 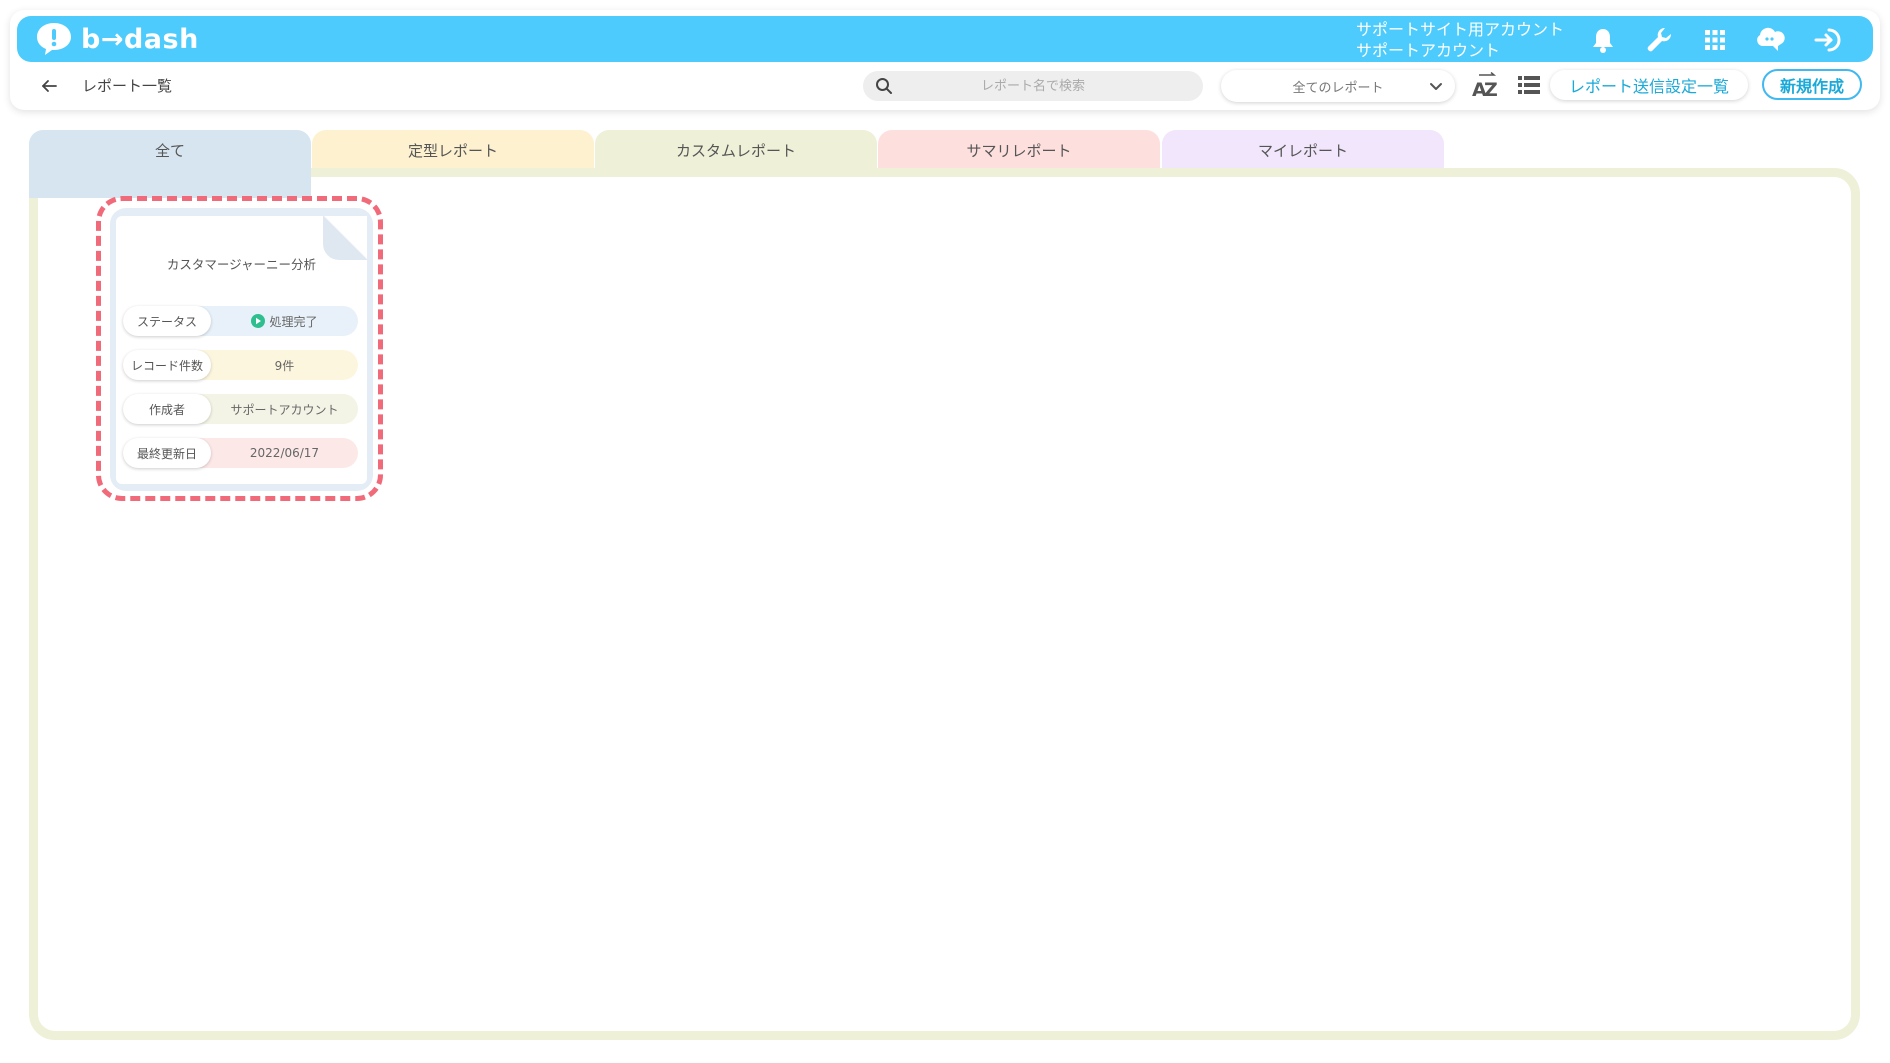 What do you see at coordinates (1460, 40) in the screenshot?
I see `account-info: サポートサイト用アカウント サポートアカウント` at bounding box center [1460, 40].